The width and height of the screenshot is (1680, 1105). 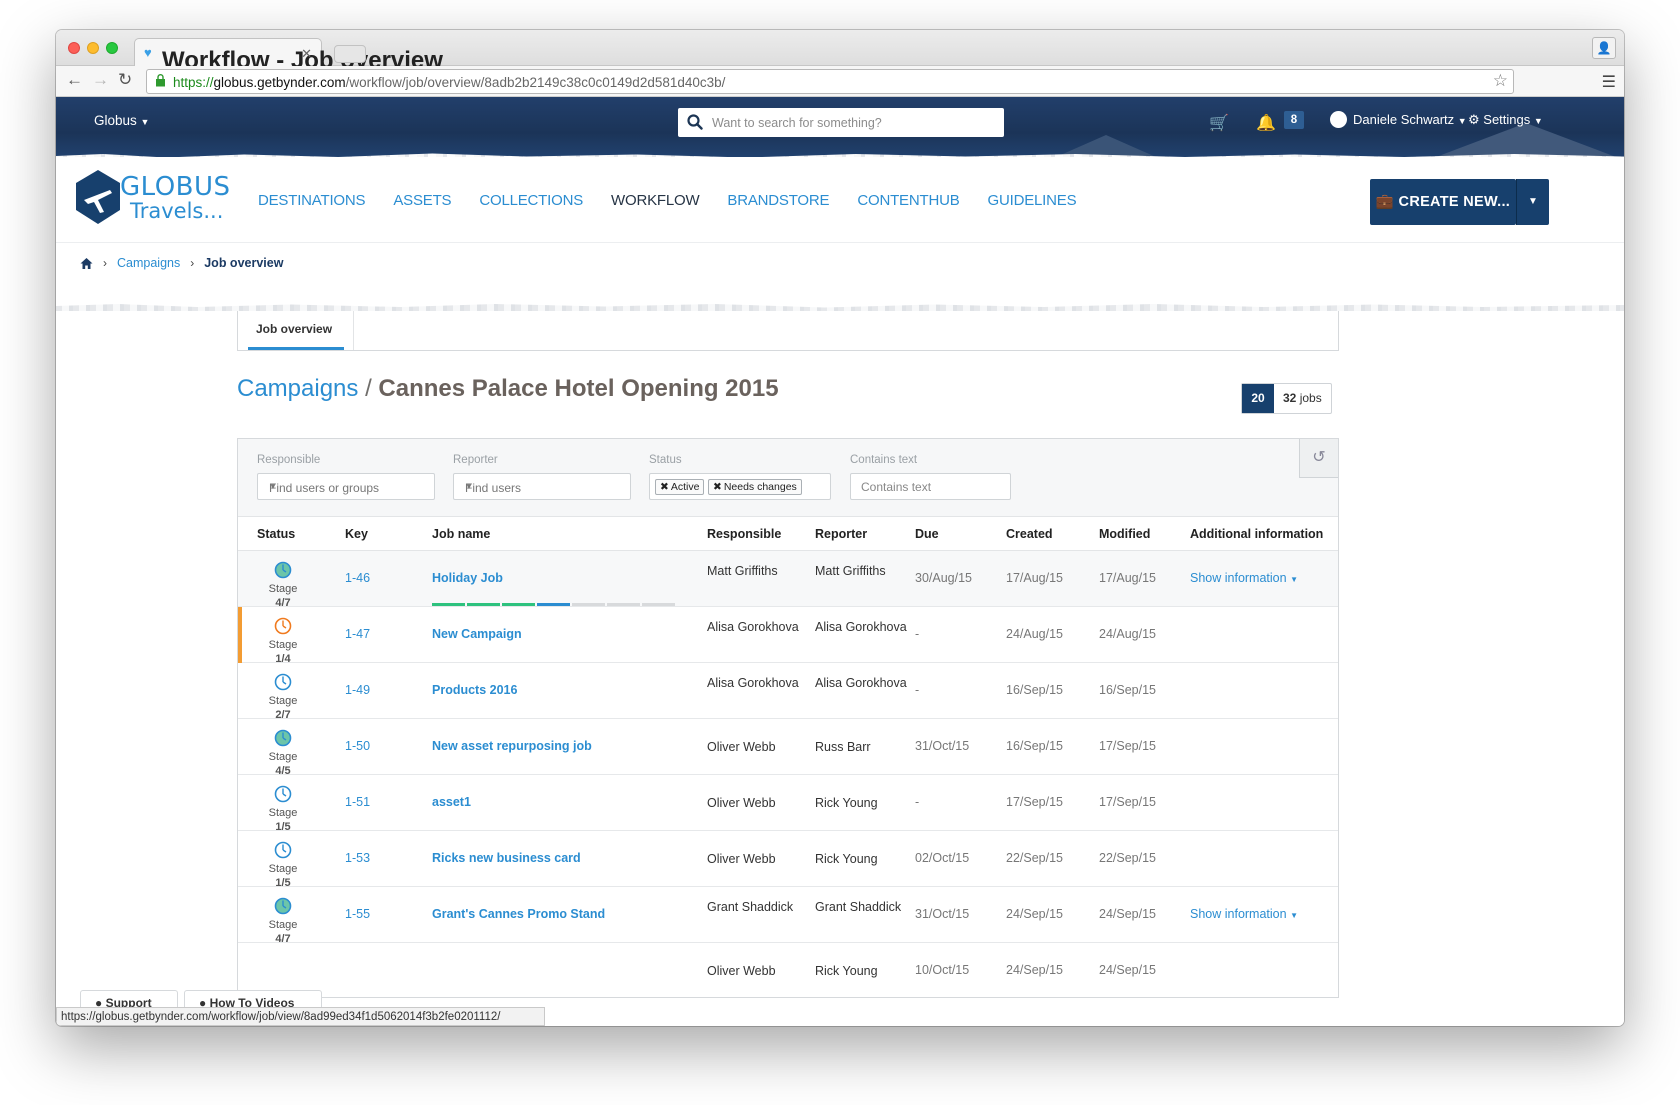 I want to click on job-modified: 17/Sep/15, so click(x=1127, y=746).